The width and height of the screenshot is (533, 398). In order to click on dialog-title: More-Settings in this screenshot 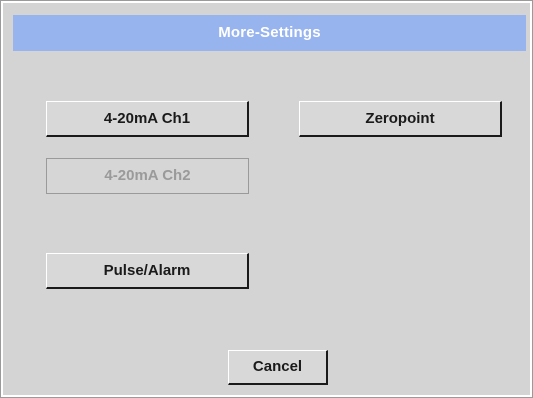, I will do `click(269, 33)`.